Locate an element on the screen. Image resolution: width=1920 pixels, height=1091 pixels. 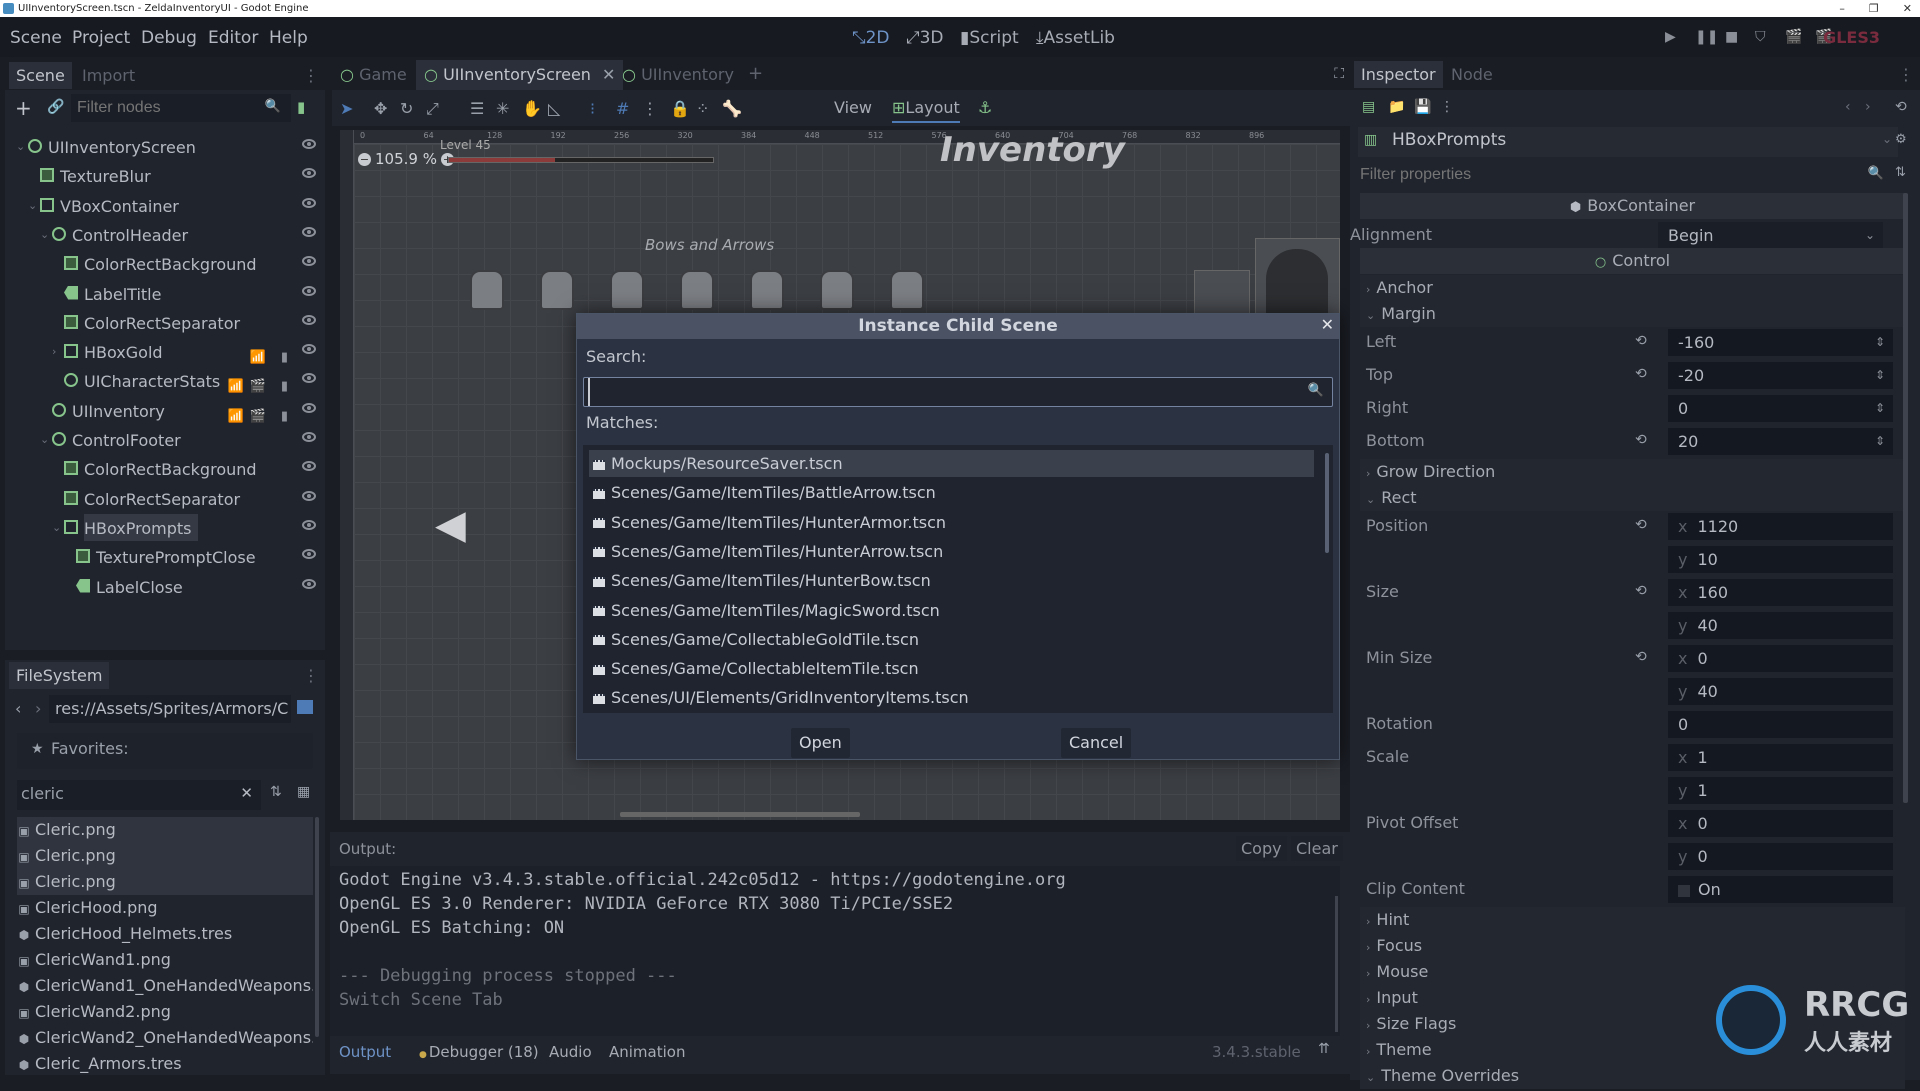
tab-scene: Scene is located at coordinates (40, 75).